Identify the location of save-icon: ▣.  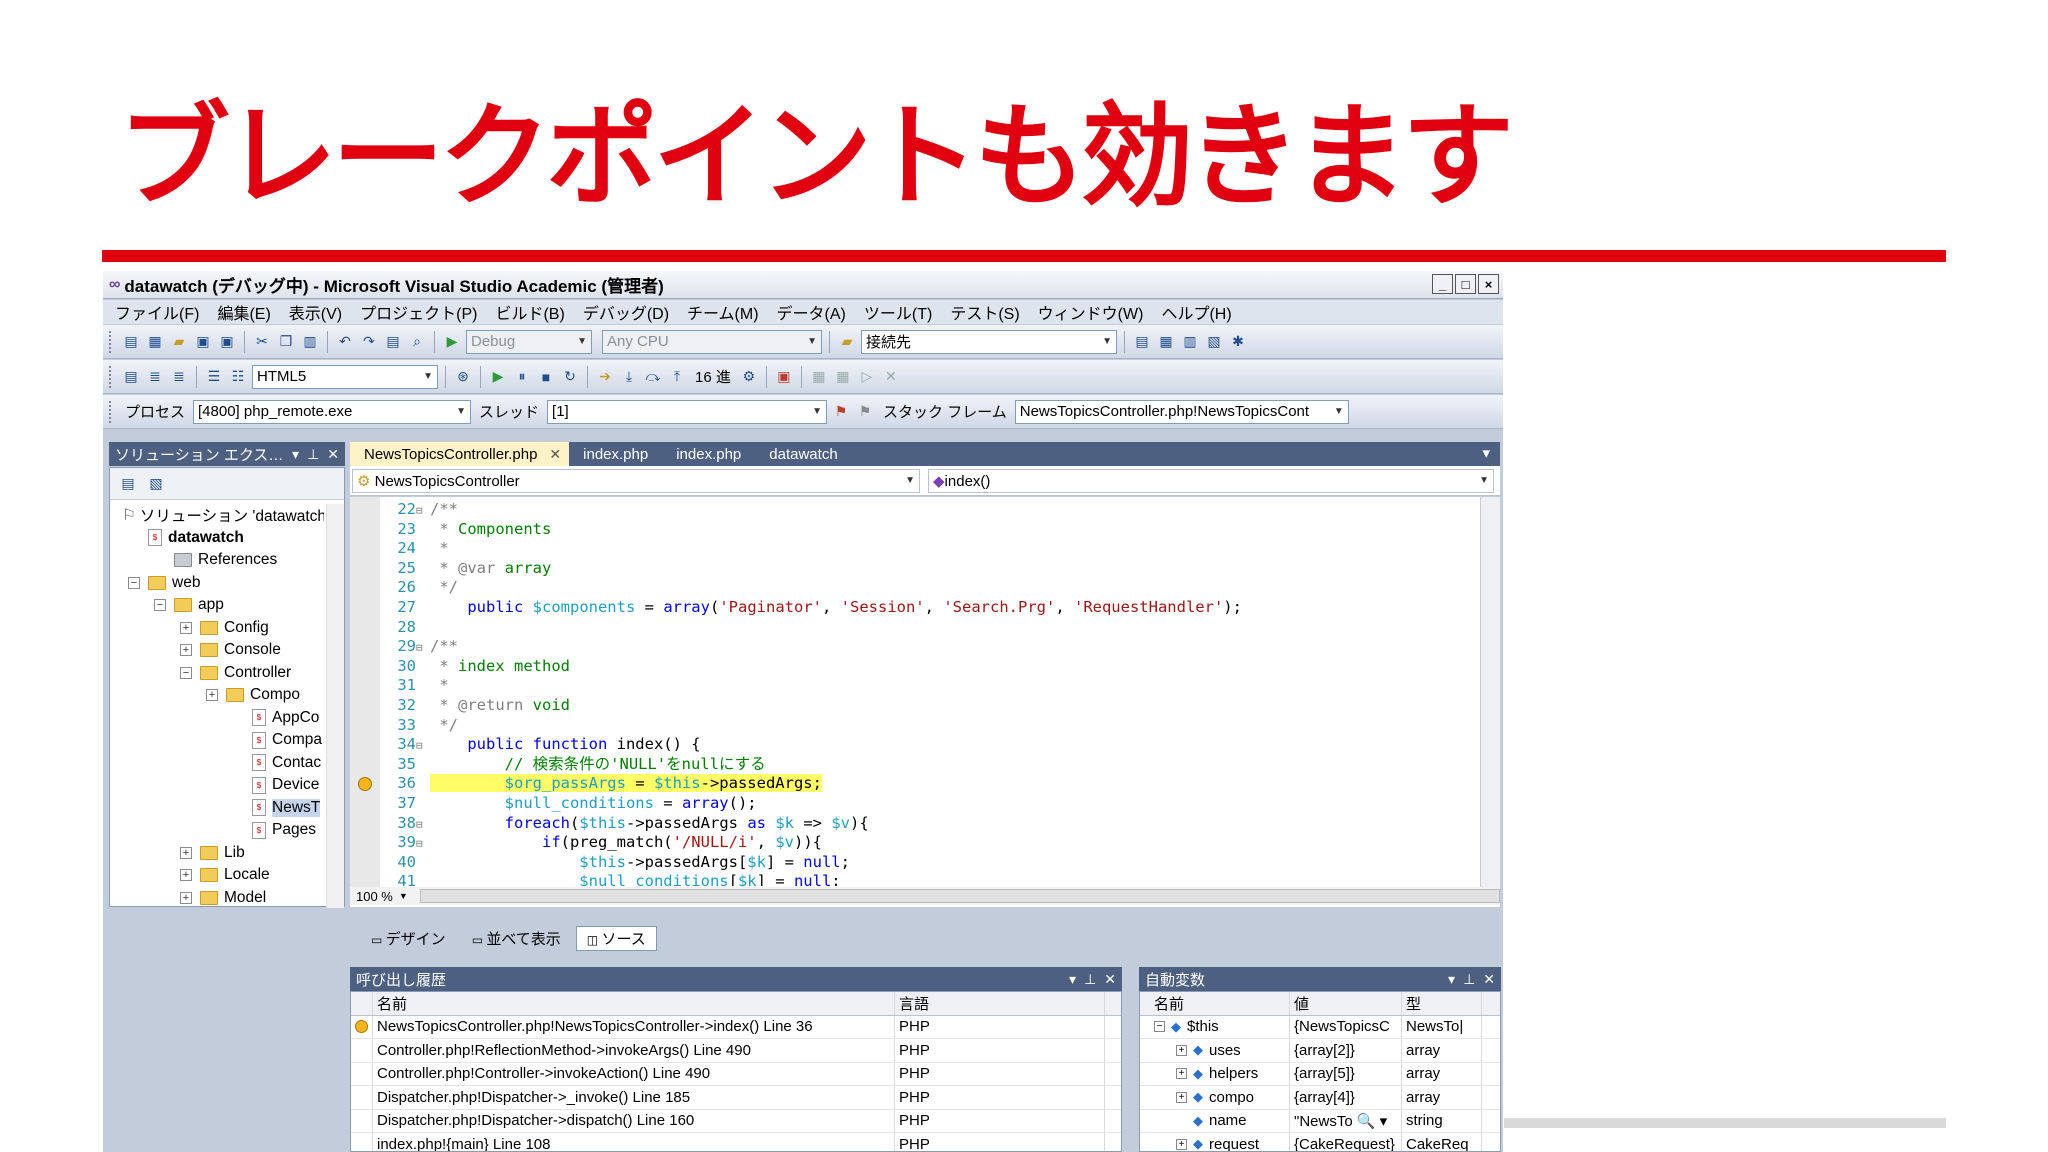
(203, 342).